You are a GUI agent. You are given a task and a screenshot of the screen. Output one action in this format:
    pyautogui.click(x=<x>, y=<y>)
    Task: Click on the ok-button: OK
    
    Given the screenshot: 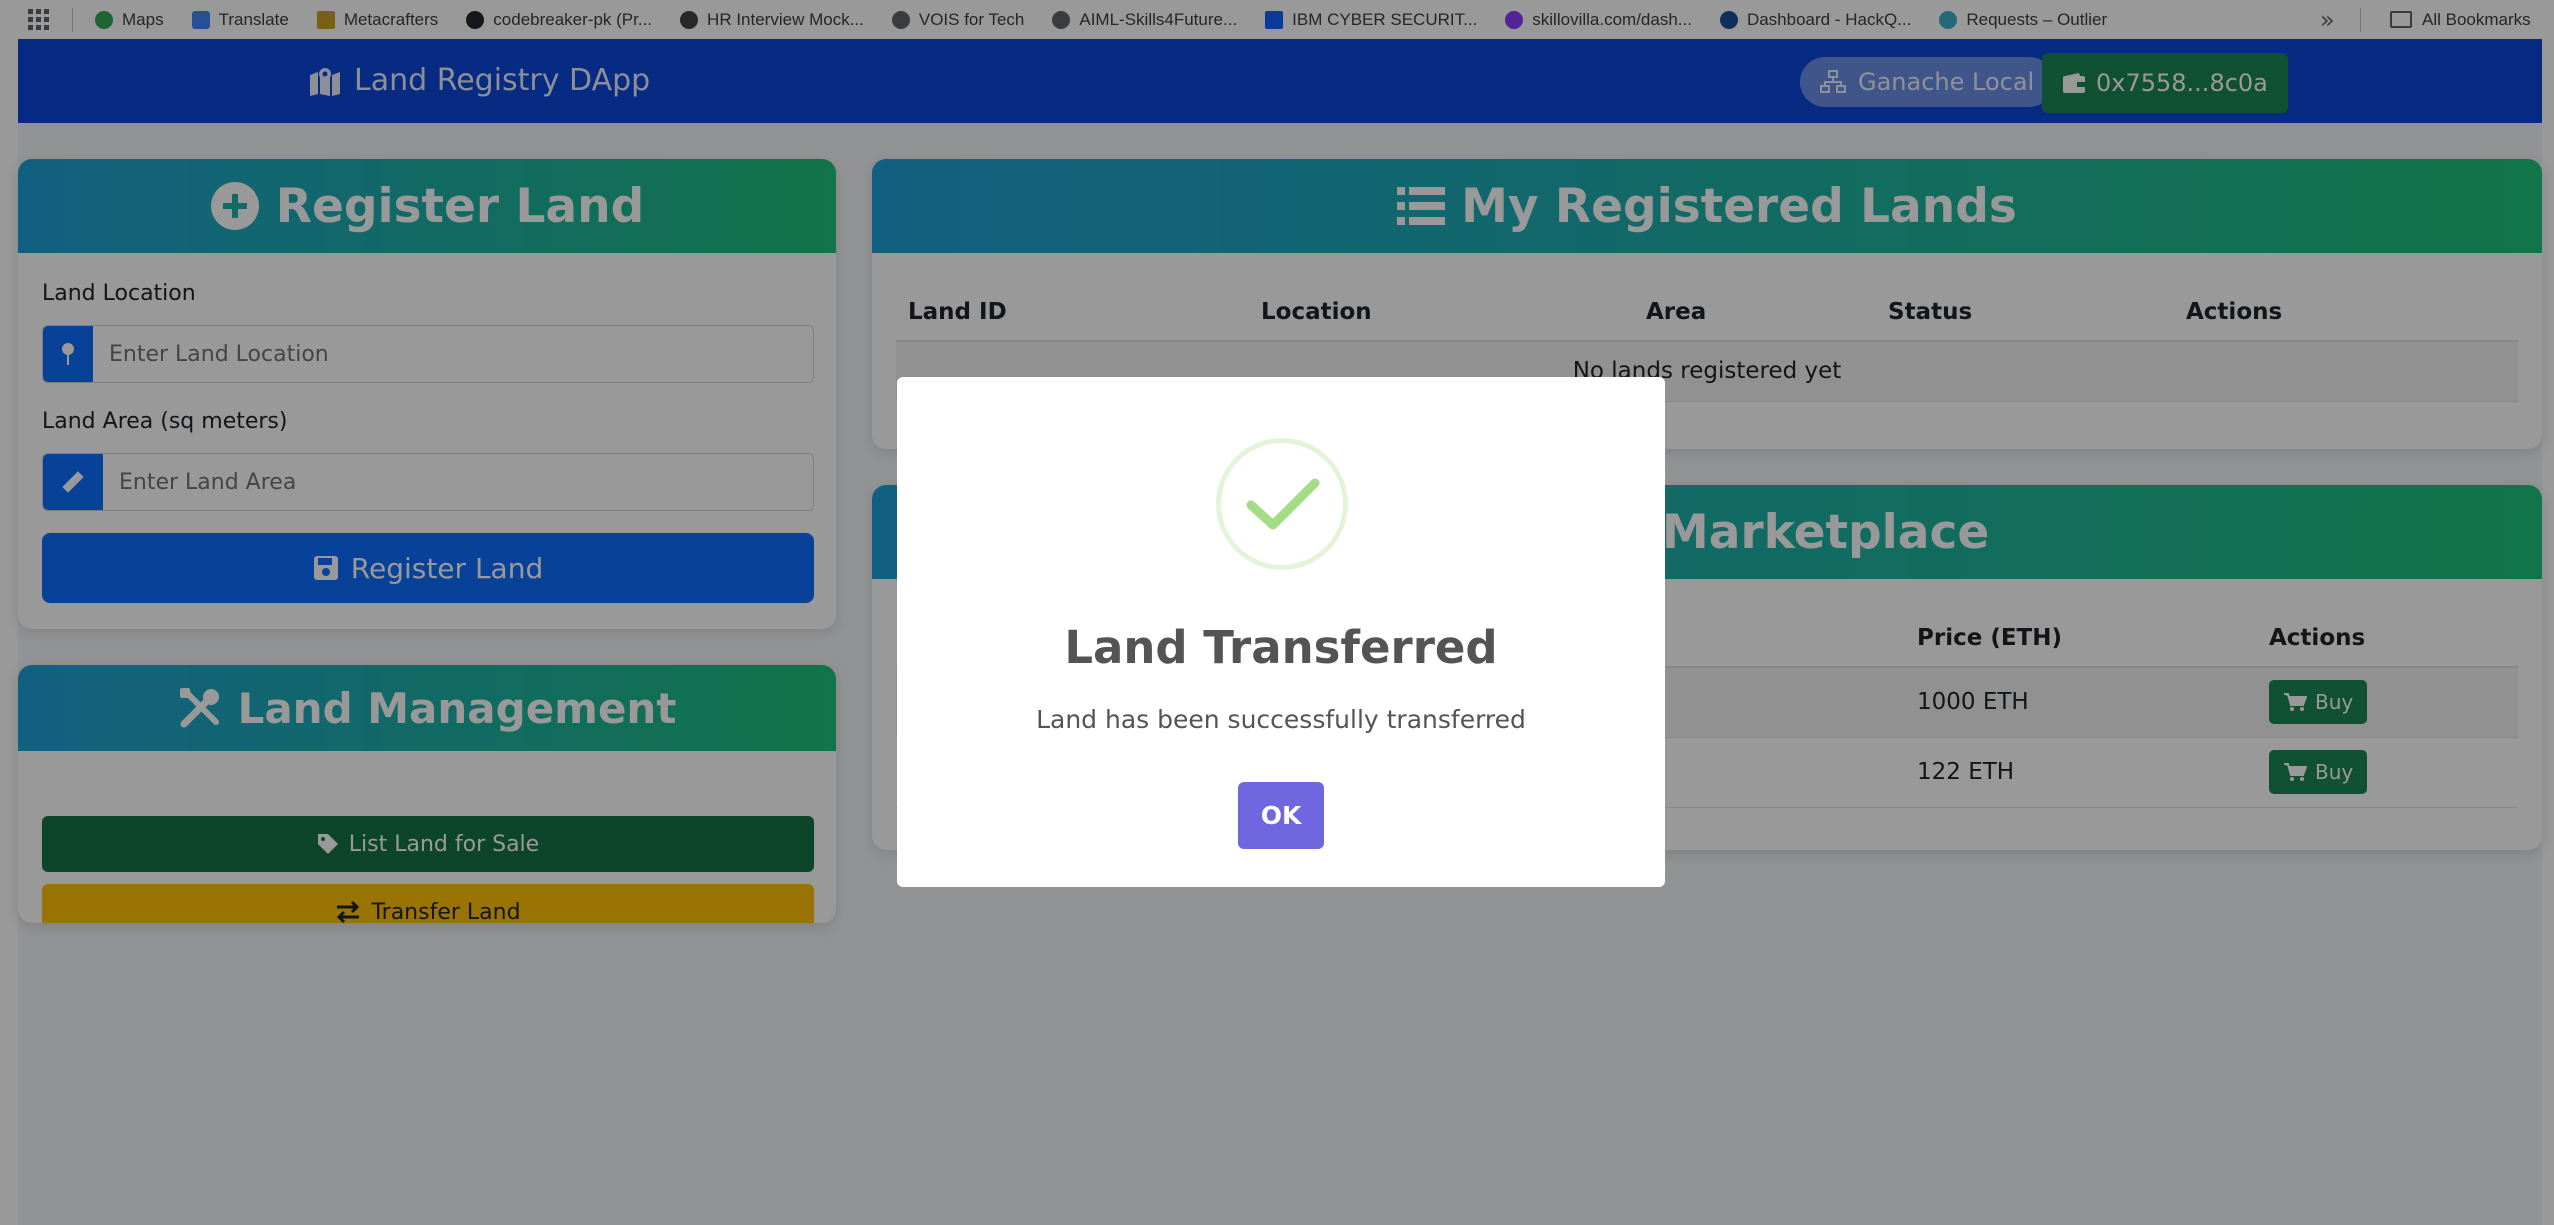 What is the action you would take?
    pyautogui.click(x=1281, y=815)
    